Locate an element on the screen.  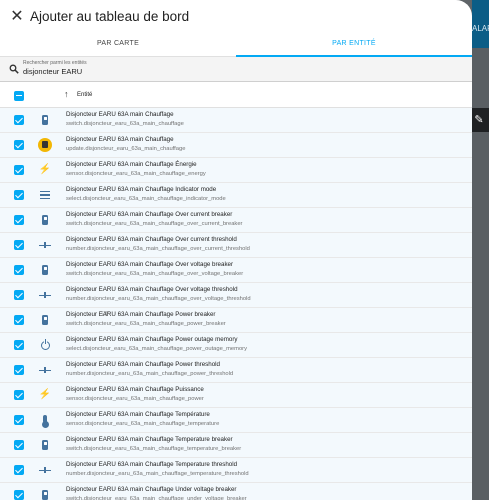
search-icon is located at coordinates (14, 69).